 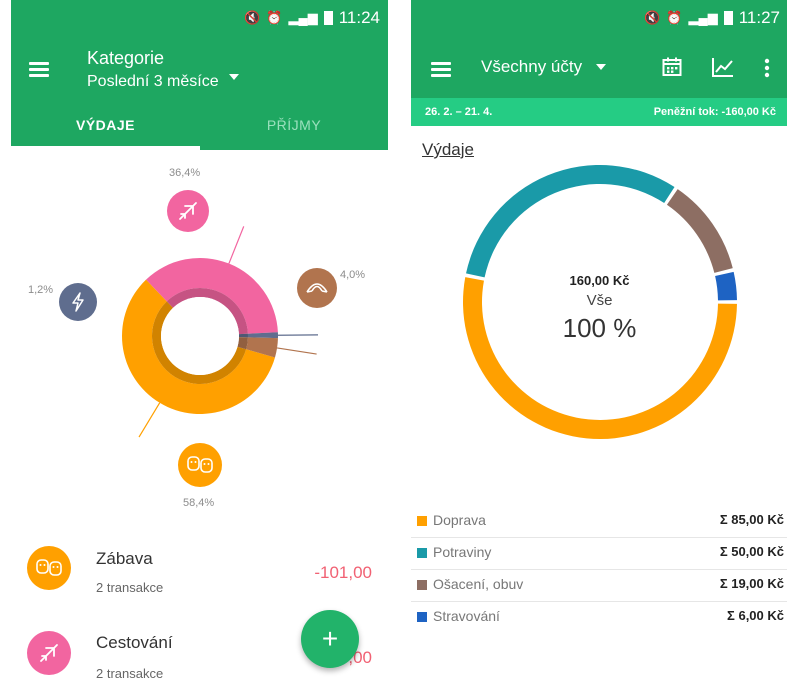 I want to click on category-period-selector: Kategorie Poslední 3 měsíce, so click(x=163, y=69).